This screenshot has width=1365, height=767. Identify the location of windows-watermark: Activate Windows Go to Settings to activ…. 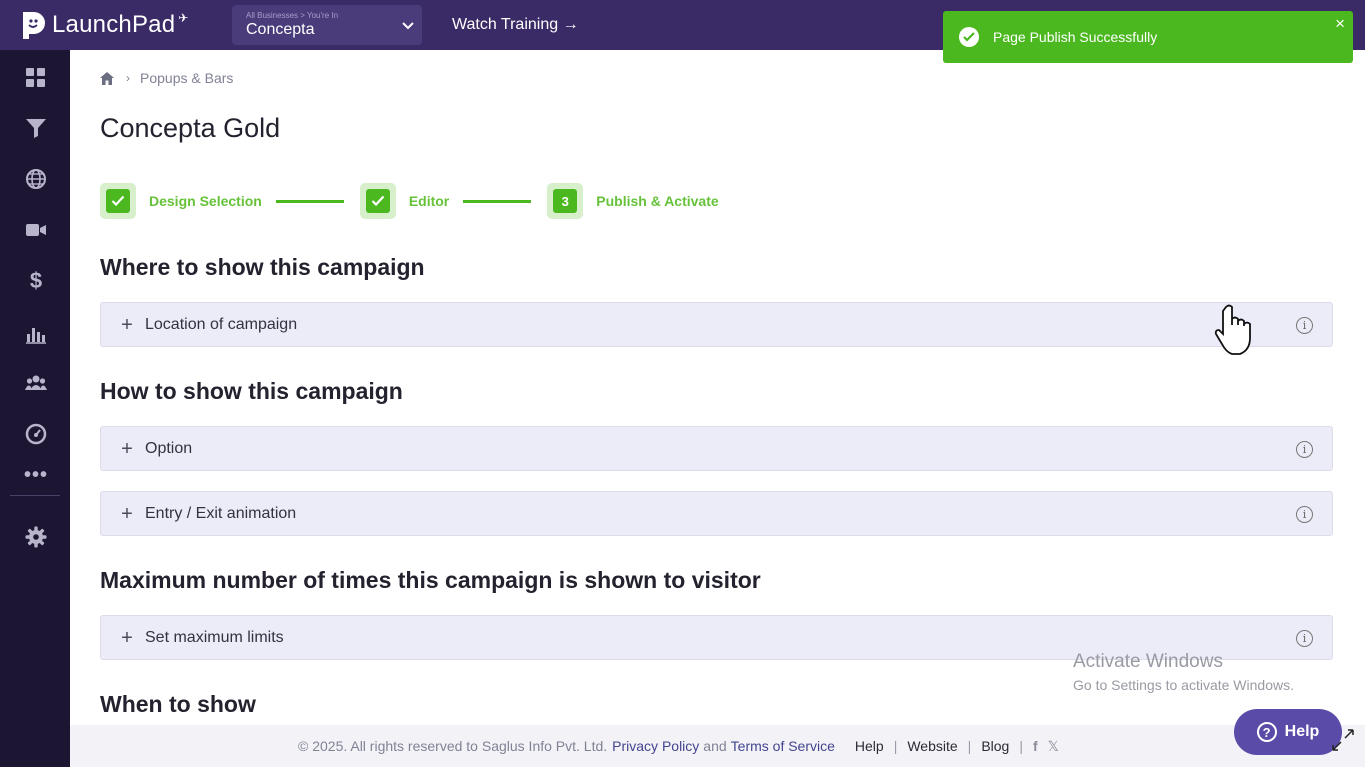
(1183, 672).